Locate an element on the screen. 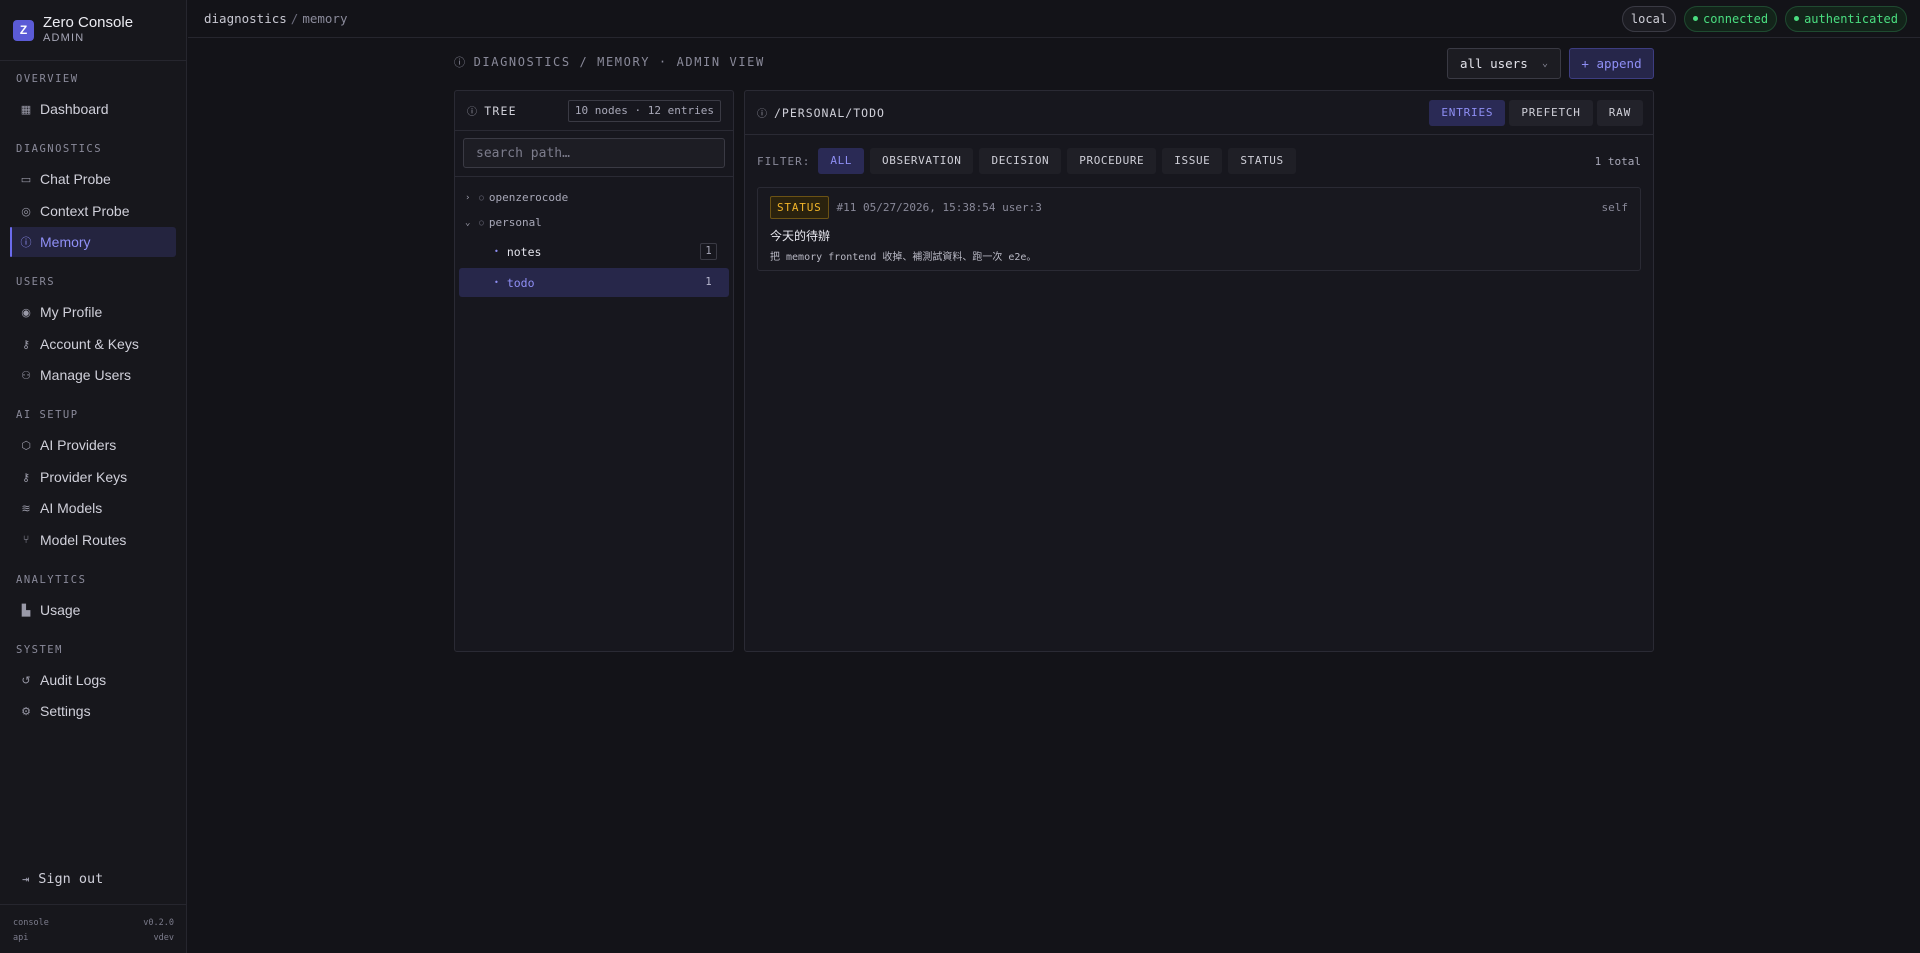 The image size is (1920, 953). entry-body: 把 memory frontend 收掉、補測試資料、跑一次 e2e。 is located at coordinates (903, 257).